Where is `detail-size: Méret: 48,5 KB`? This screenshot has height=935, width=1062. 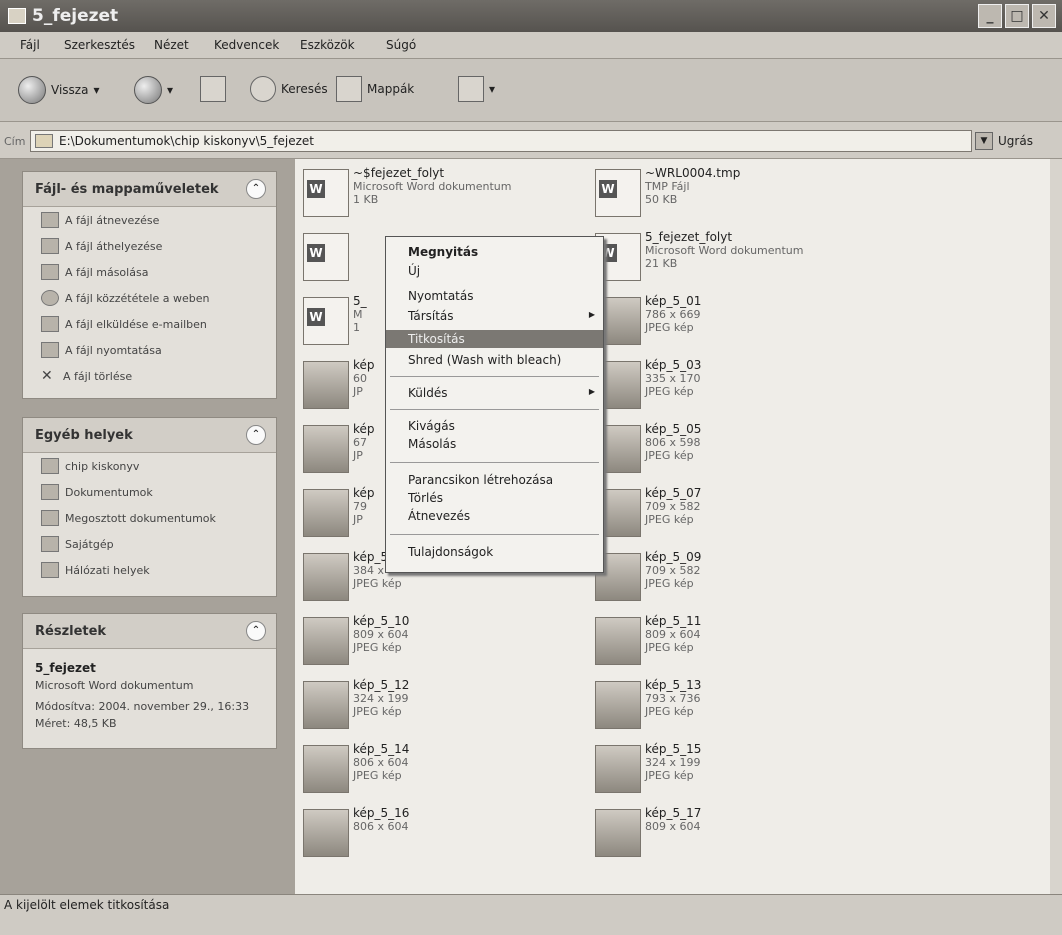
detail-size: Méret: 48,5 KB is located at coordinates (76, 723).